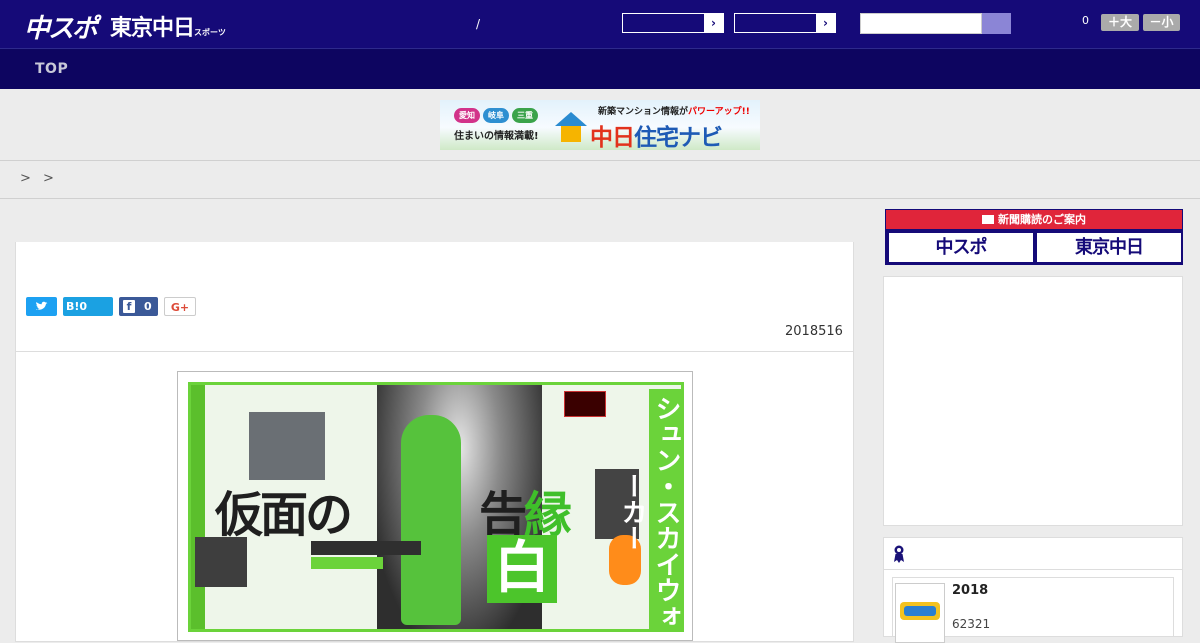 This screenshot has width=1200, height=643. Describe the element at coordinates (467, 115) in the screenshot. I see `banner-pill-aichi: 愛知` at that location.